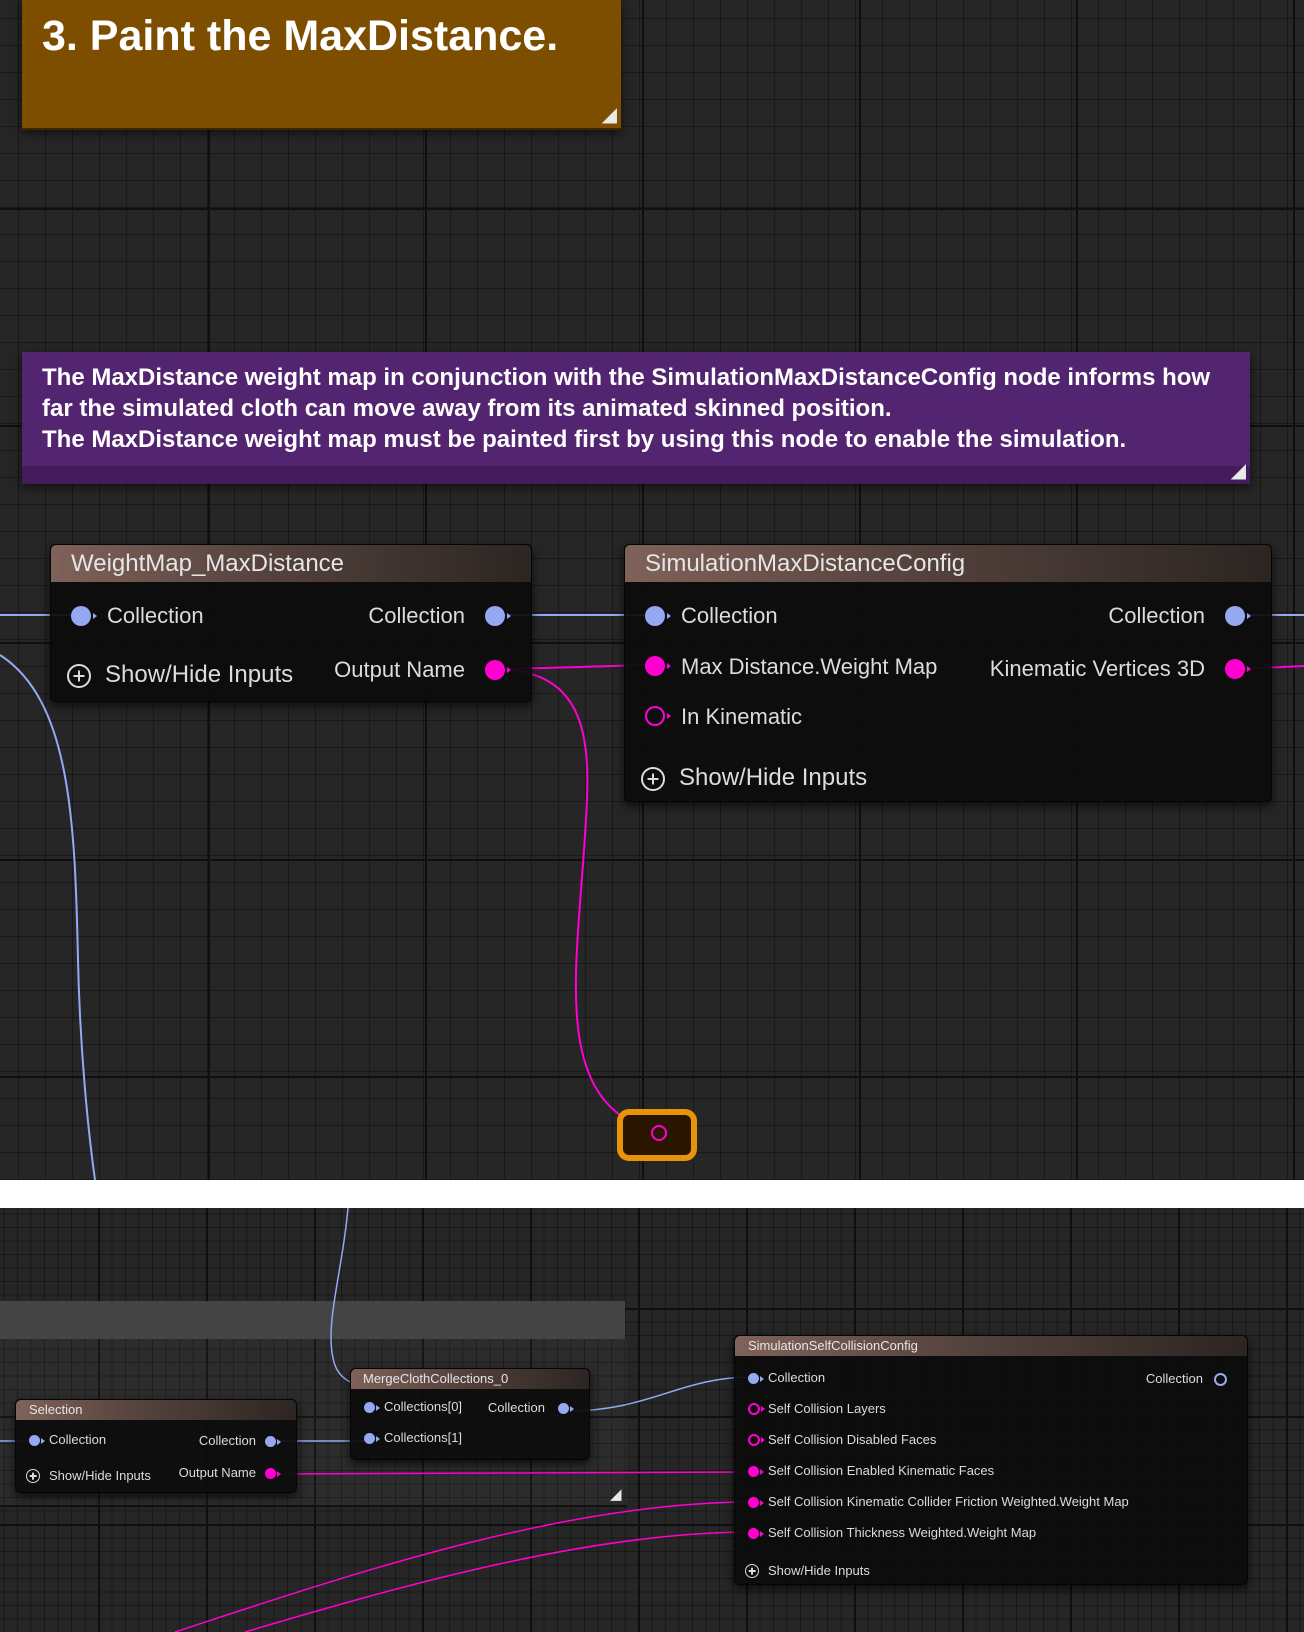  I want to click on wire-merge-to-selfcollision, so click(660, 1394).